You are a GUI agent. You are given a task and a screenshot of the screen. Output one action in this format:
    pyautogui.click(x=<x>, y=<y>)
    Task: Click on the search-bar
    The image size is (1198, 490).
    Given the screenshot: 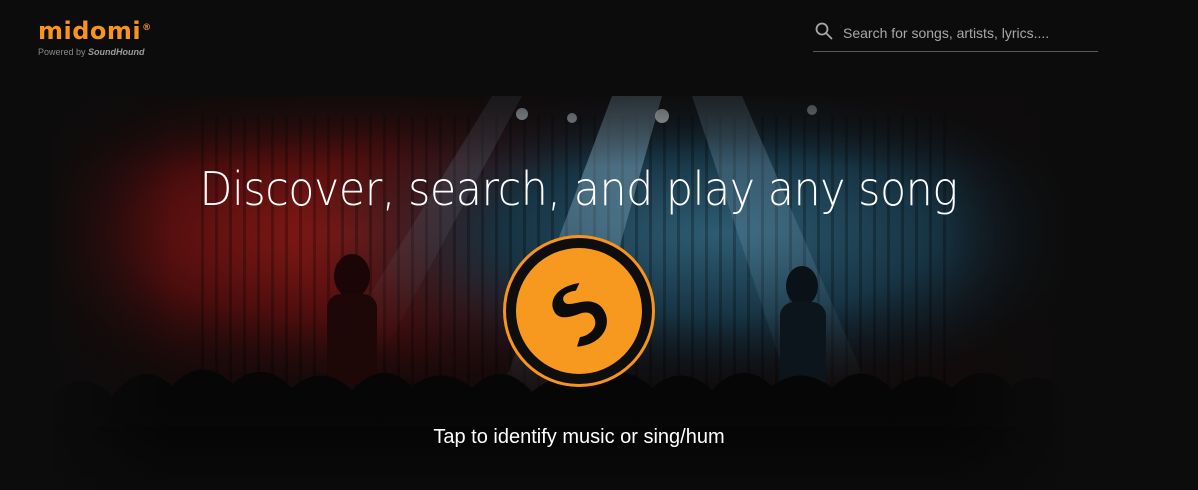 What is the action you would take?
    pyautogui.click(x=955, y=33)
    